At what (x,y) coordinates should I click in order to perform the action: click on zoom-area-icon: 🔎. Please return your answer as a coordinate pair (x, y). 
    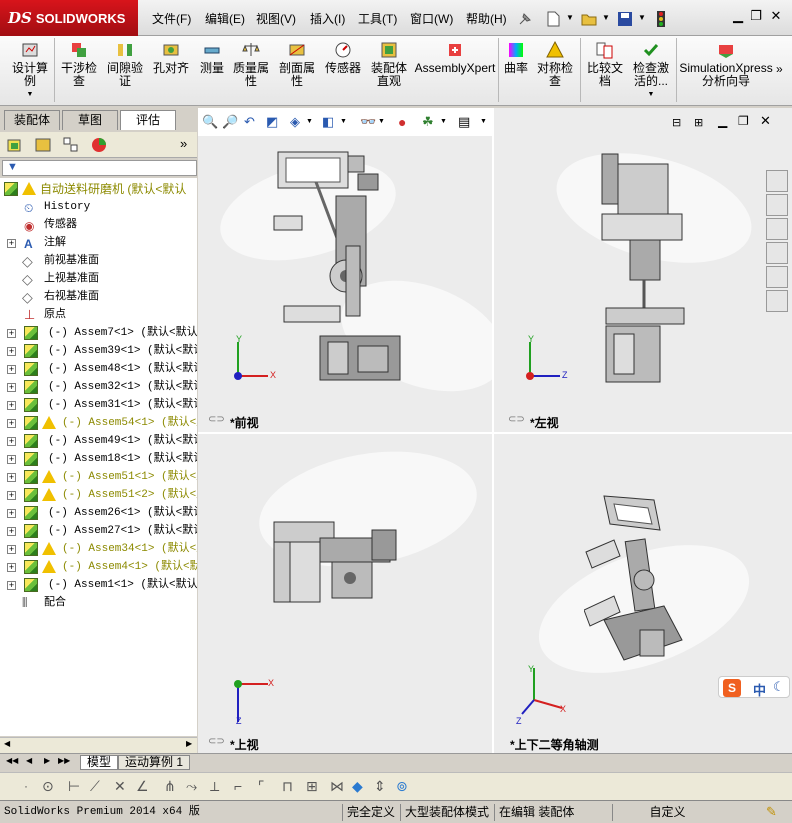
    Looking at the image, I should click on (230, 122).